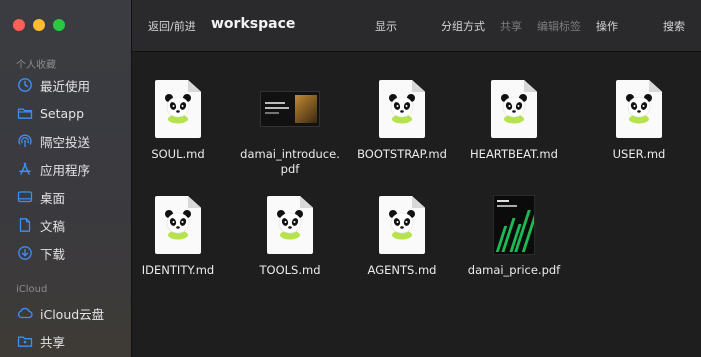 The image size is (701, 357). I want to click on sidebar-item-desktop: 桌面, so click(66, 197).